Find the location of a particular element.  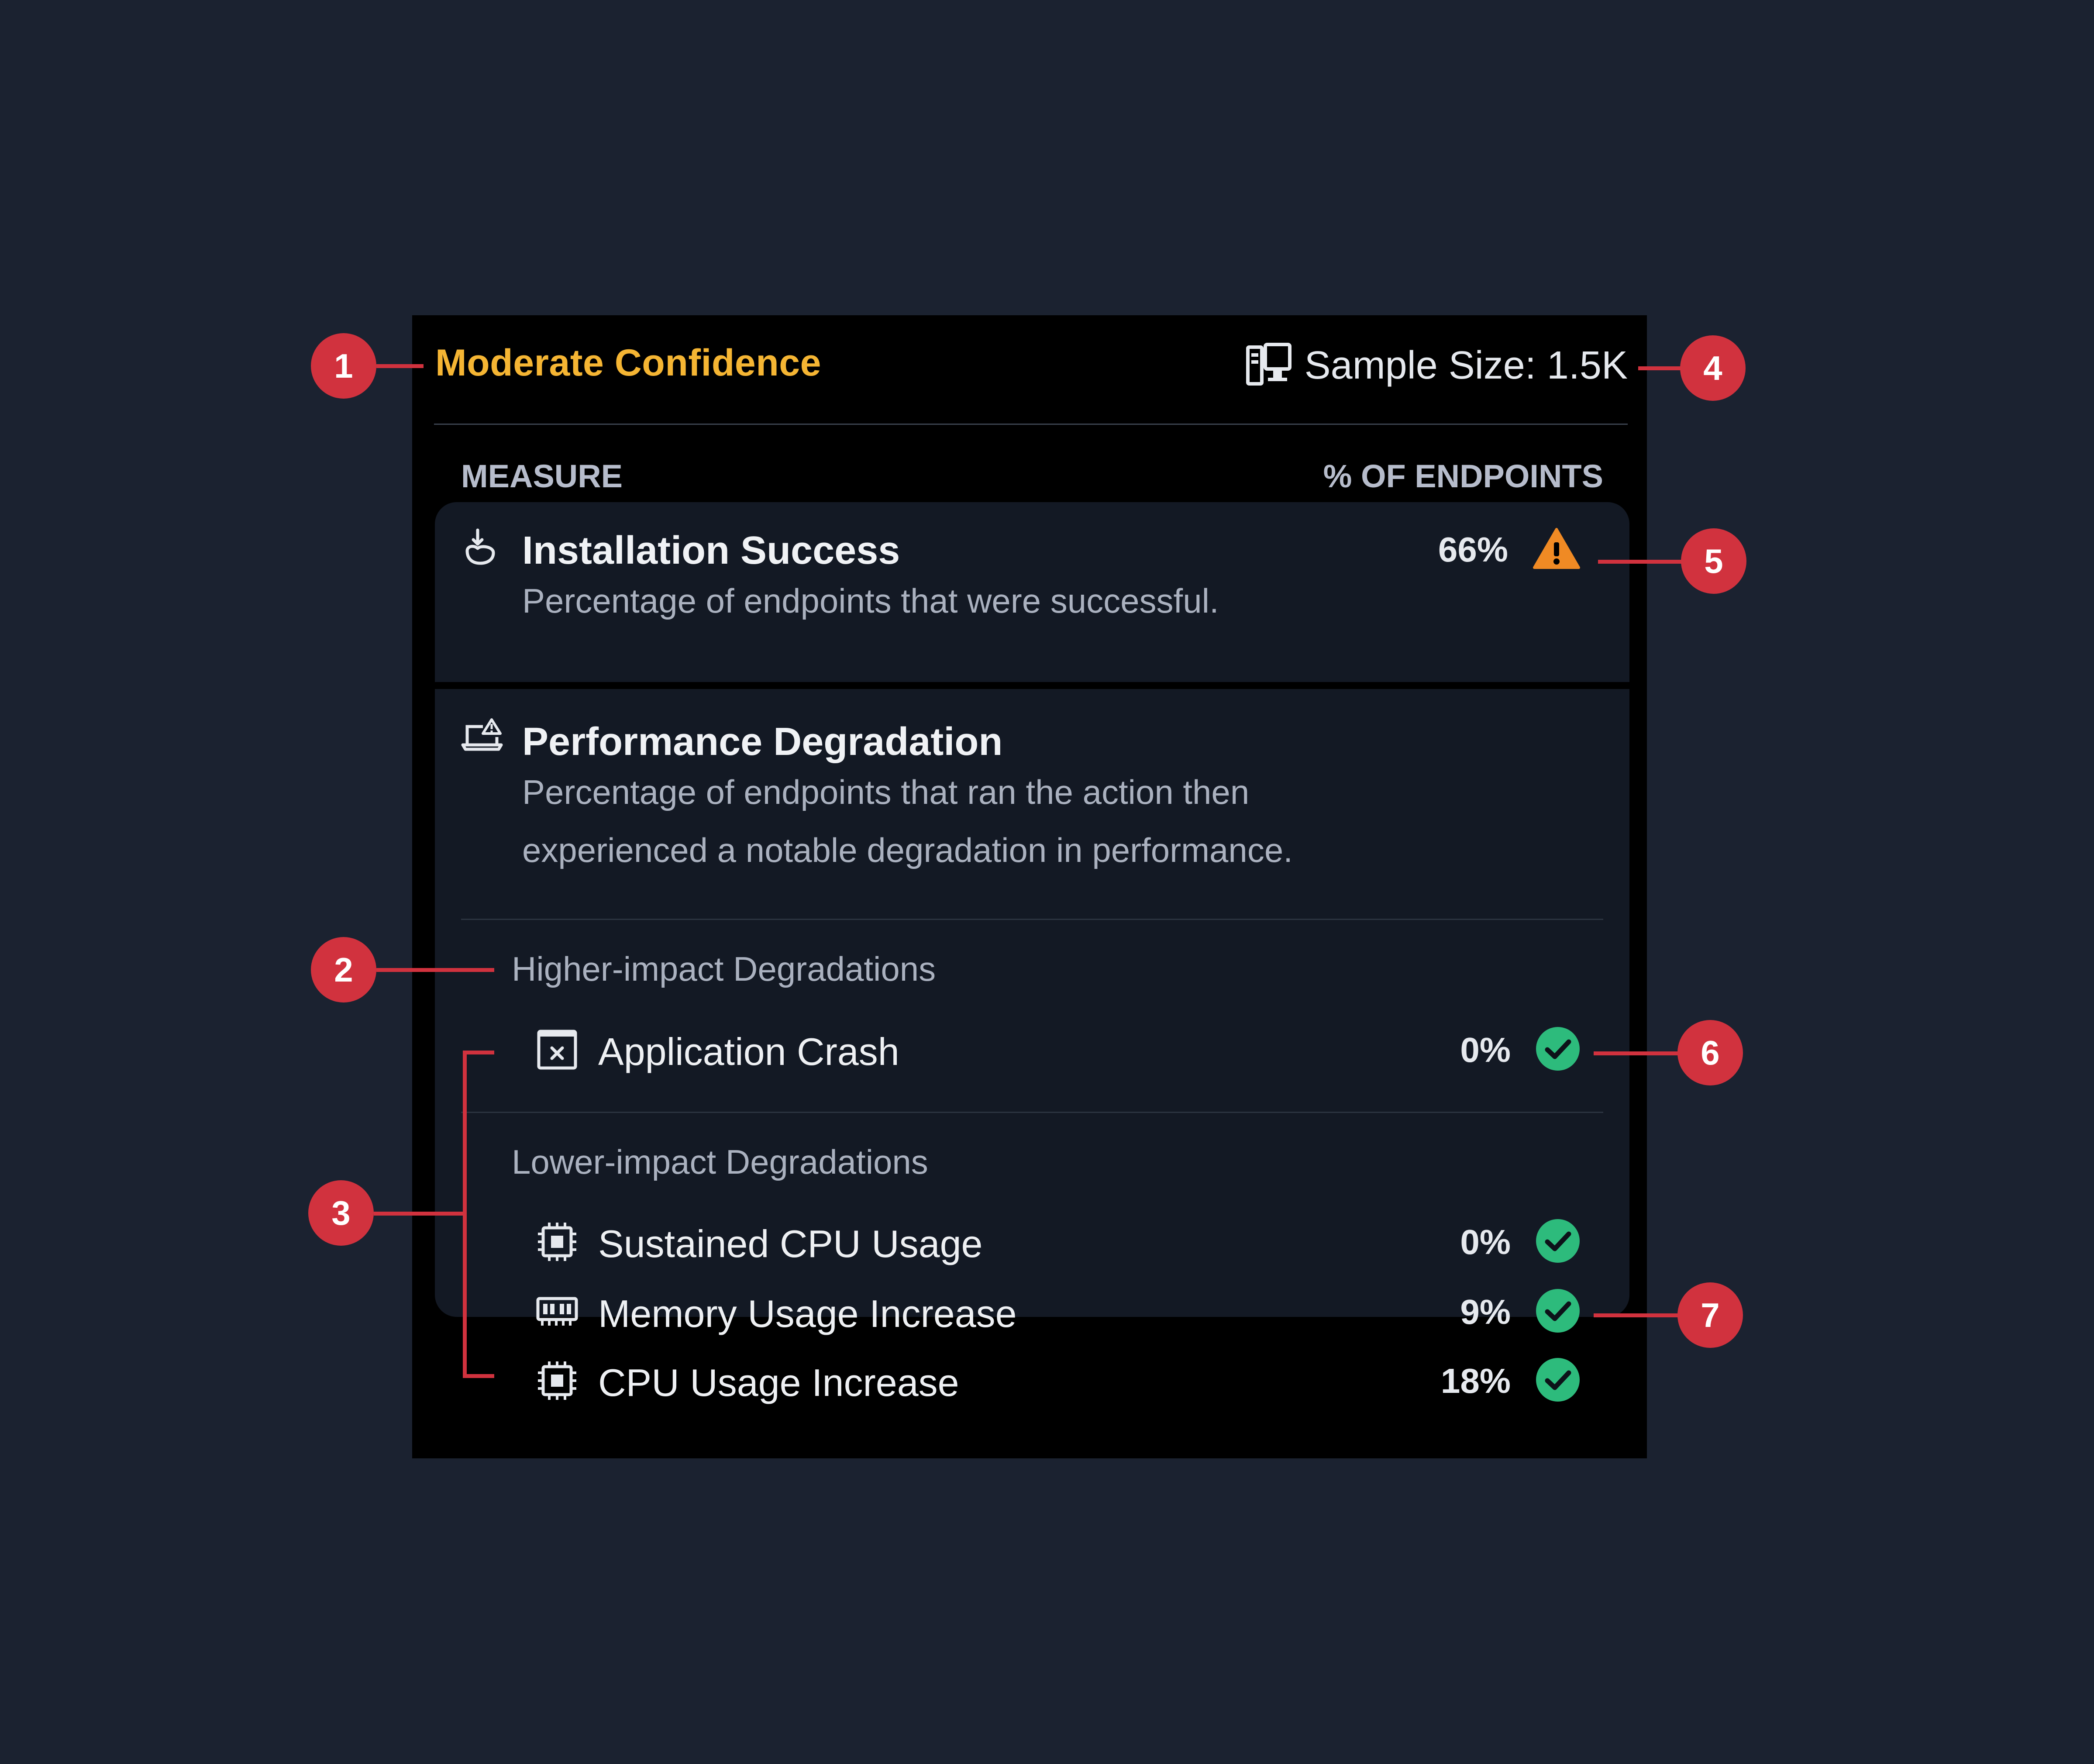

callout-3-bracket is located at coordinates (465, 1215).